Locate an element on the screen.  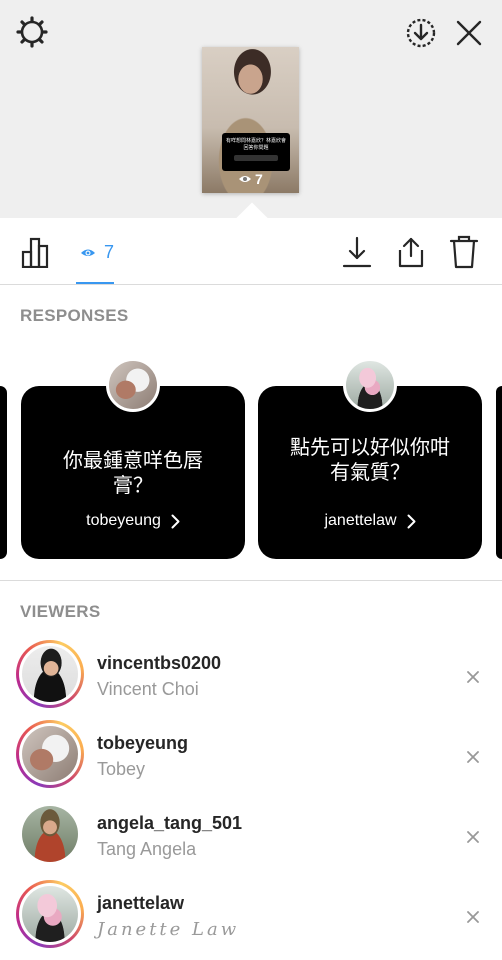
gear-icon is located at coordinates (32, 32).